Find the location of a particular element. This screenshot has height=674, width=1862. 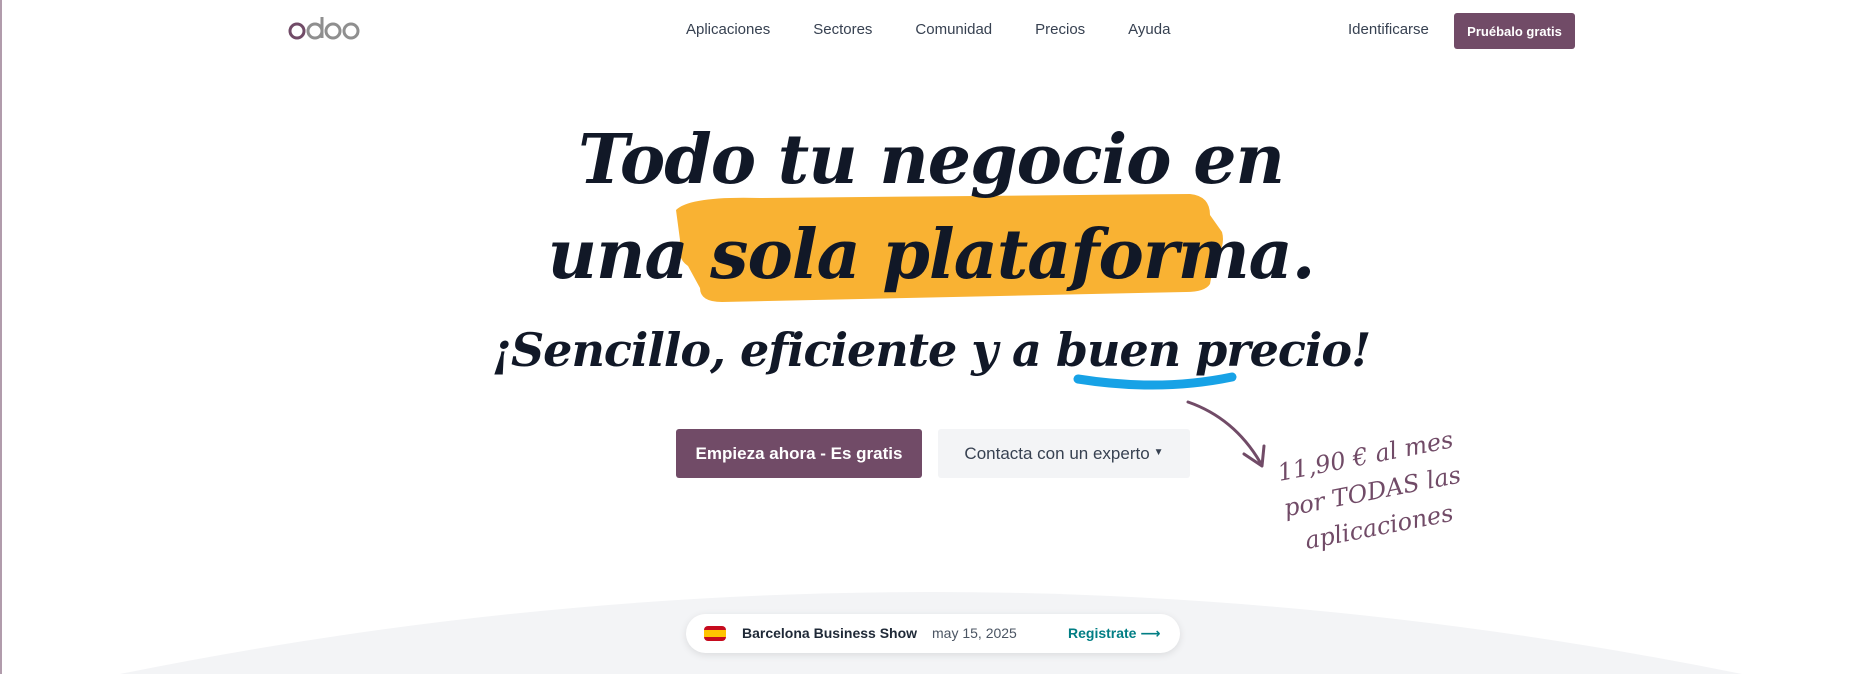

arrow-curve is located at coordinates (1224, 432).